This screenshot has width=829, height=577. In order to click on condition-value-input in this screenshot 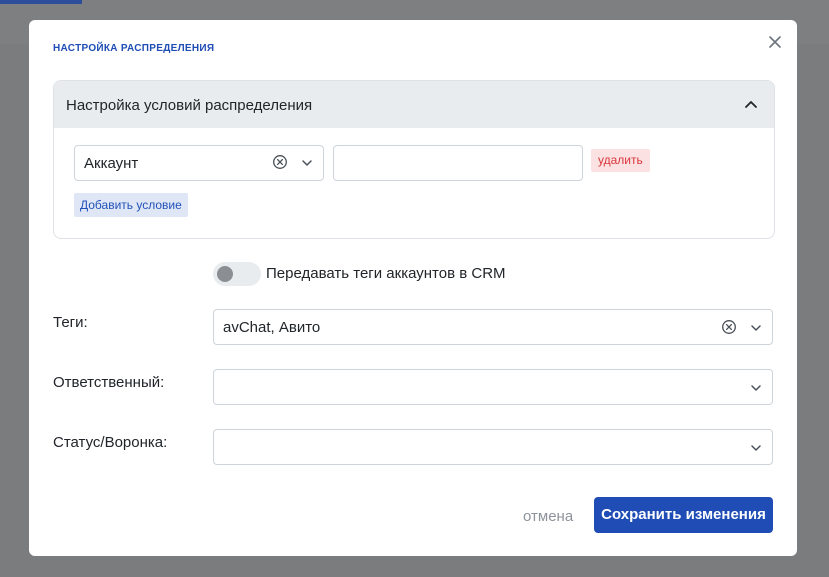, I will do `click(458, 163)`.